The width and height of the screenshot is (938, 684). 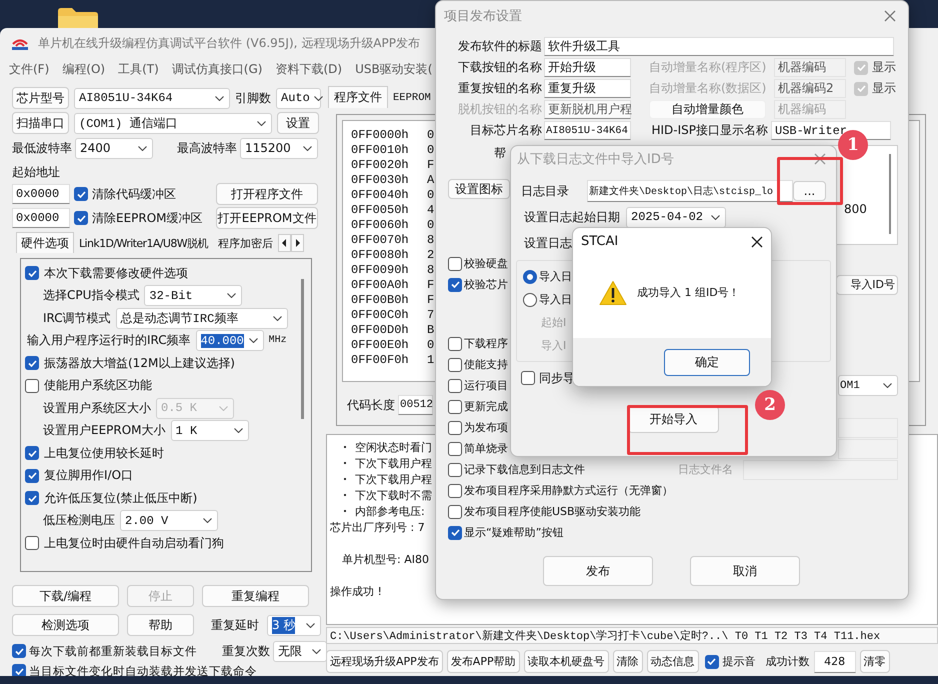 I want to click on field-label: 自动增量名称(程序区), so click(x=708, y=67).